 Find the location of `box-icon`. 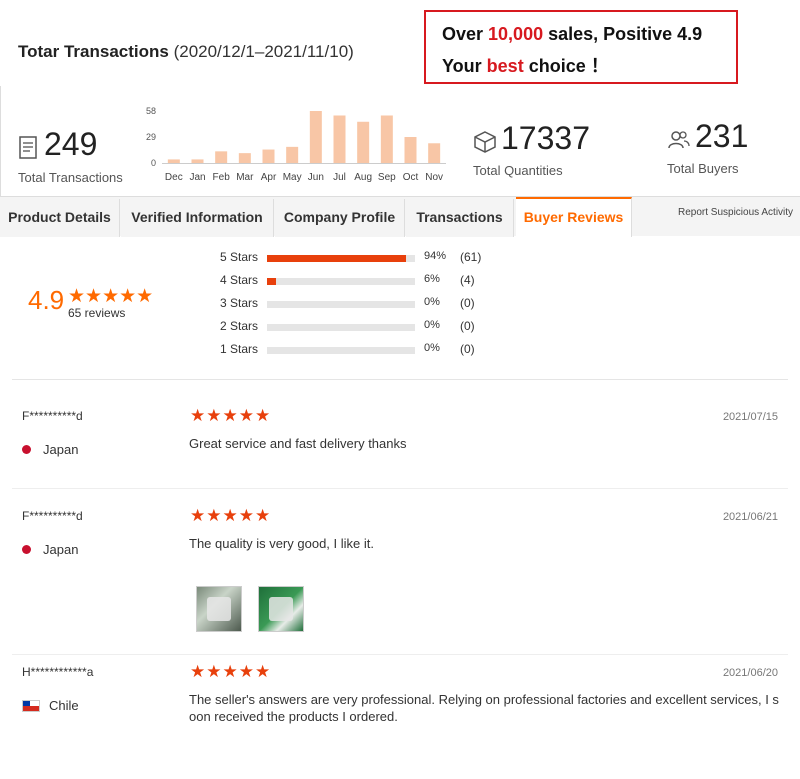

box-icon is located at coordinates (485, 144).